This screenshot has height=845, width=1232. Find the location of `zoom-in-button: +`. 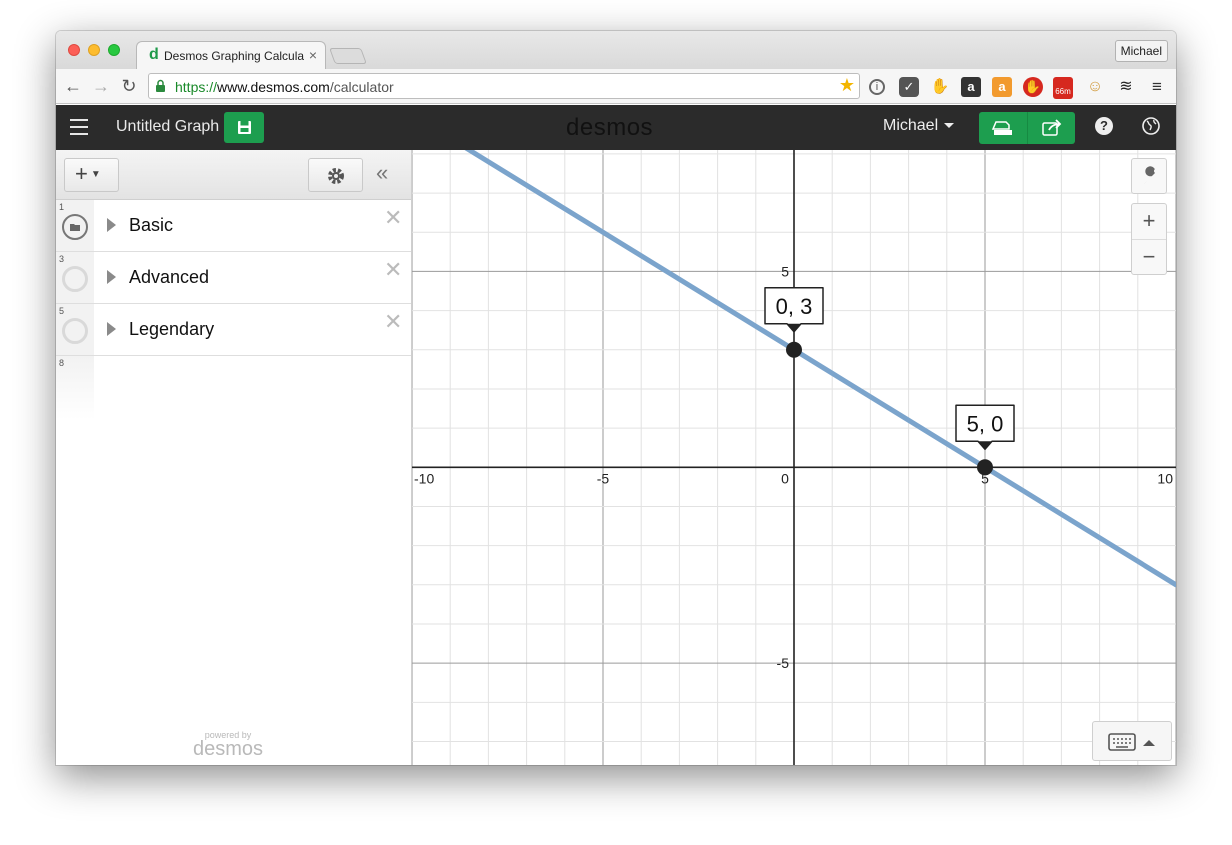

zoom-in-button: + is located at coordinates (1149, 222).